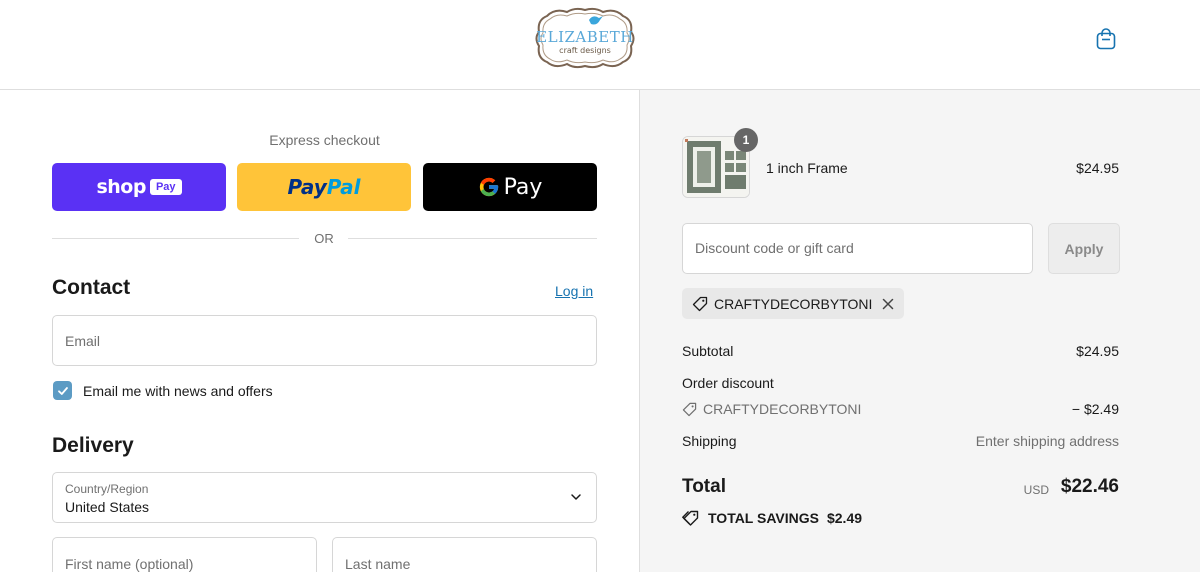  What do you see at coordinates (709, 441) in the screenshot?
I see `shipping-label: Shipping` at bounding box center [709, 441].